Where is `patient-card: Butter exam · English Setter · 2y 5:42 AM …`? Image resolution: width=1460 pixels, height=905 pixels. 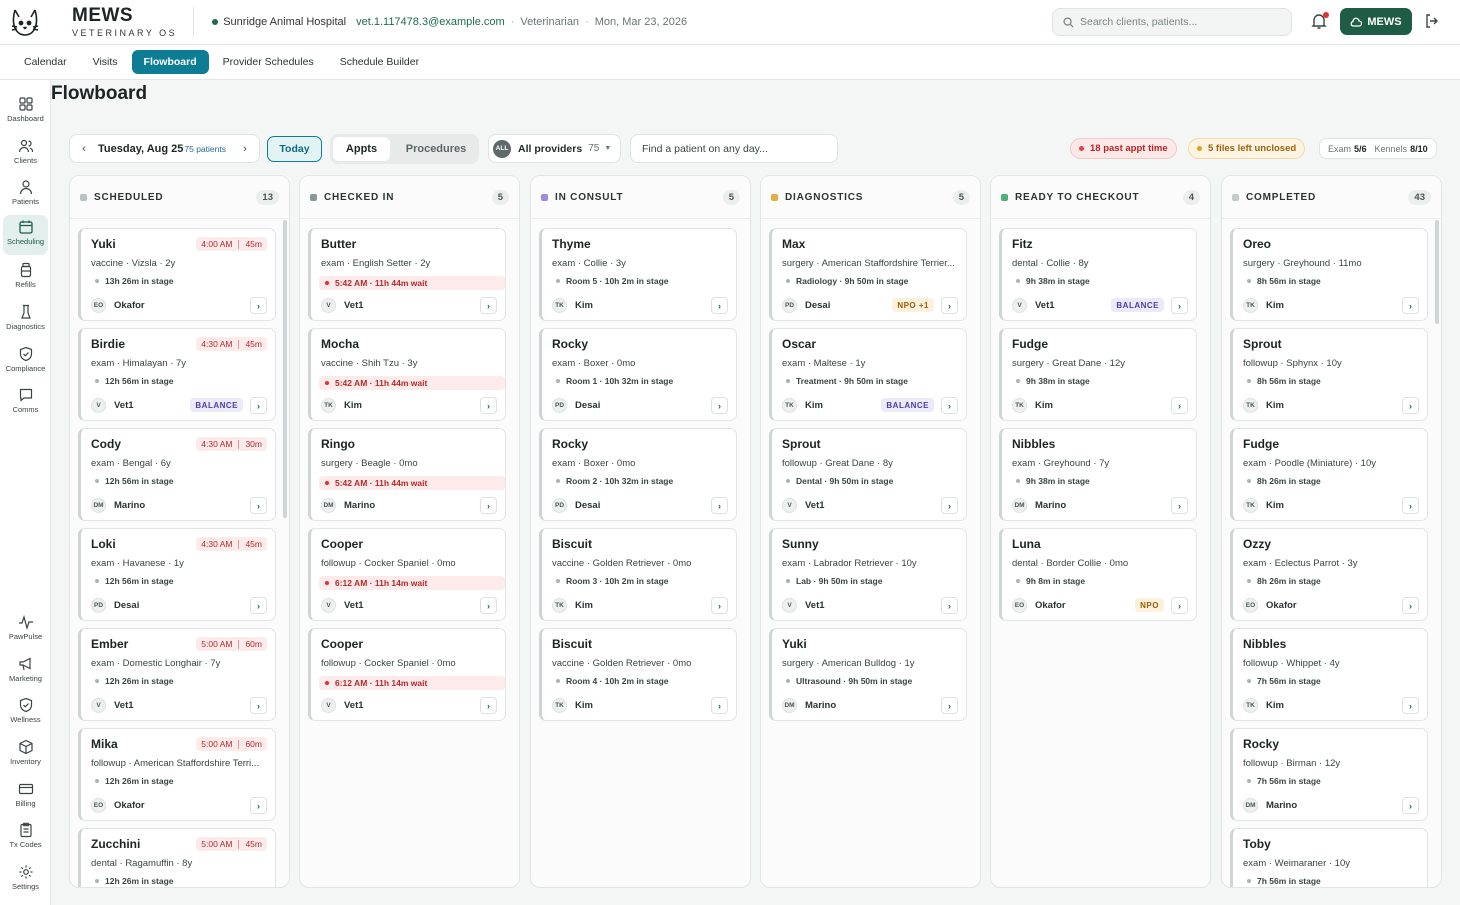
patient-card: Butter exam · English Setter · 2y 5:42 AM … is located at coordinates (407, 274).